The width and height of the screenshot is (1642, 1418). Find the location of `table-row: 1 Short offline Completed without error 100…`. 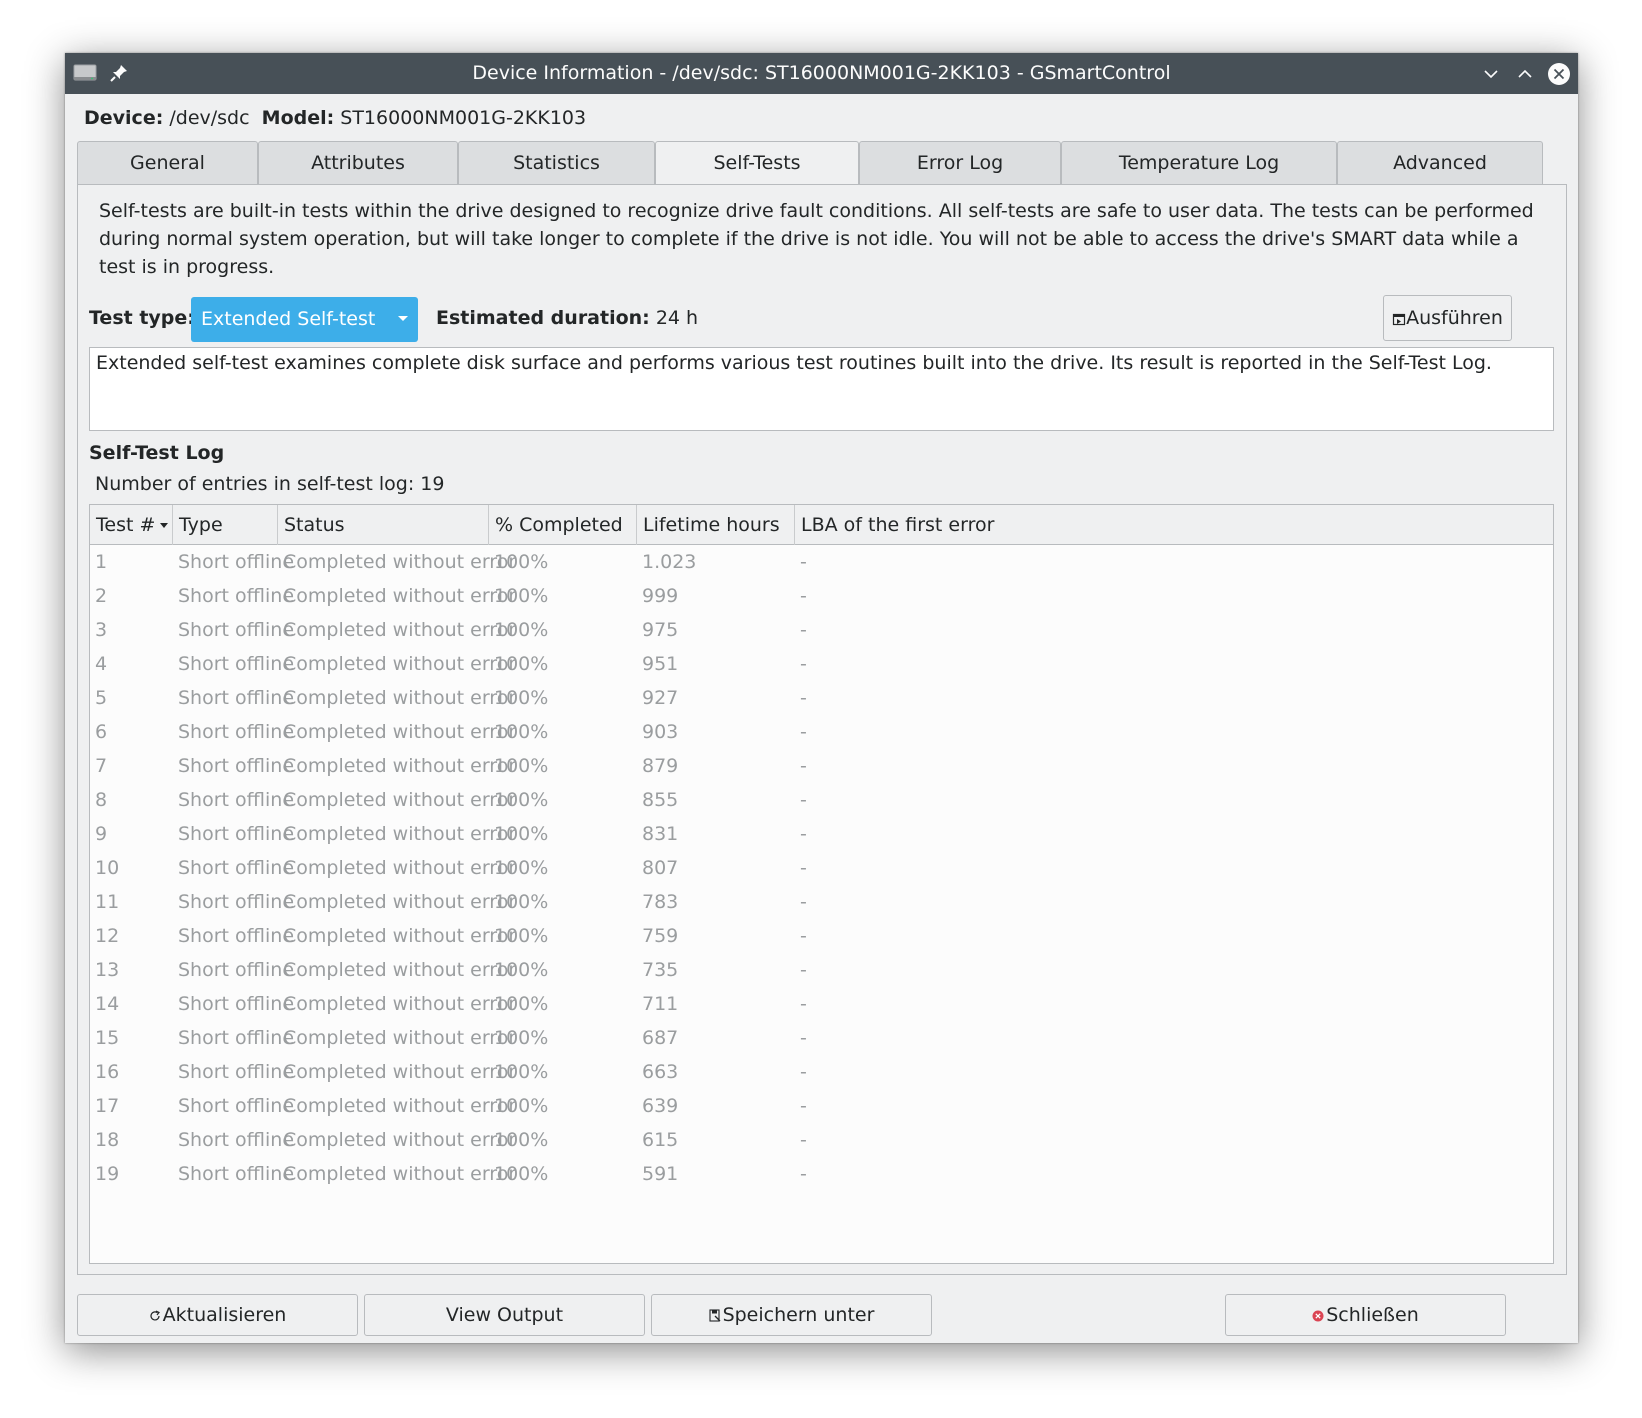

table-row: 1 Short offline Completed without error 100… is located at coordinates (821, 562).